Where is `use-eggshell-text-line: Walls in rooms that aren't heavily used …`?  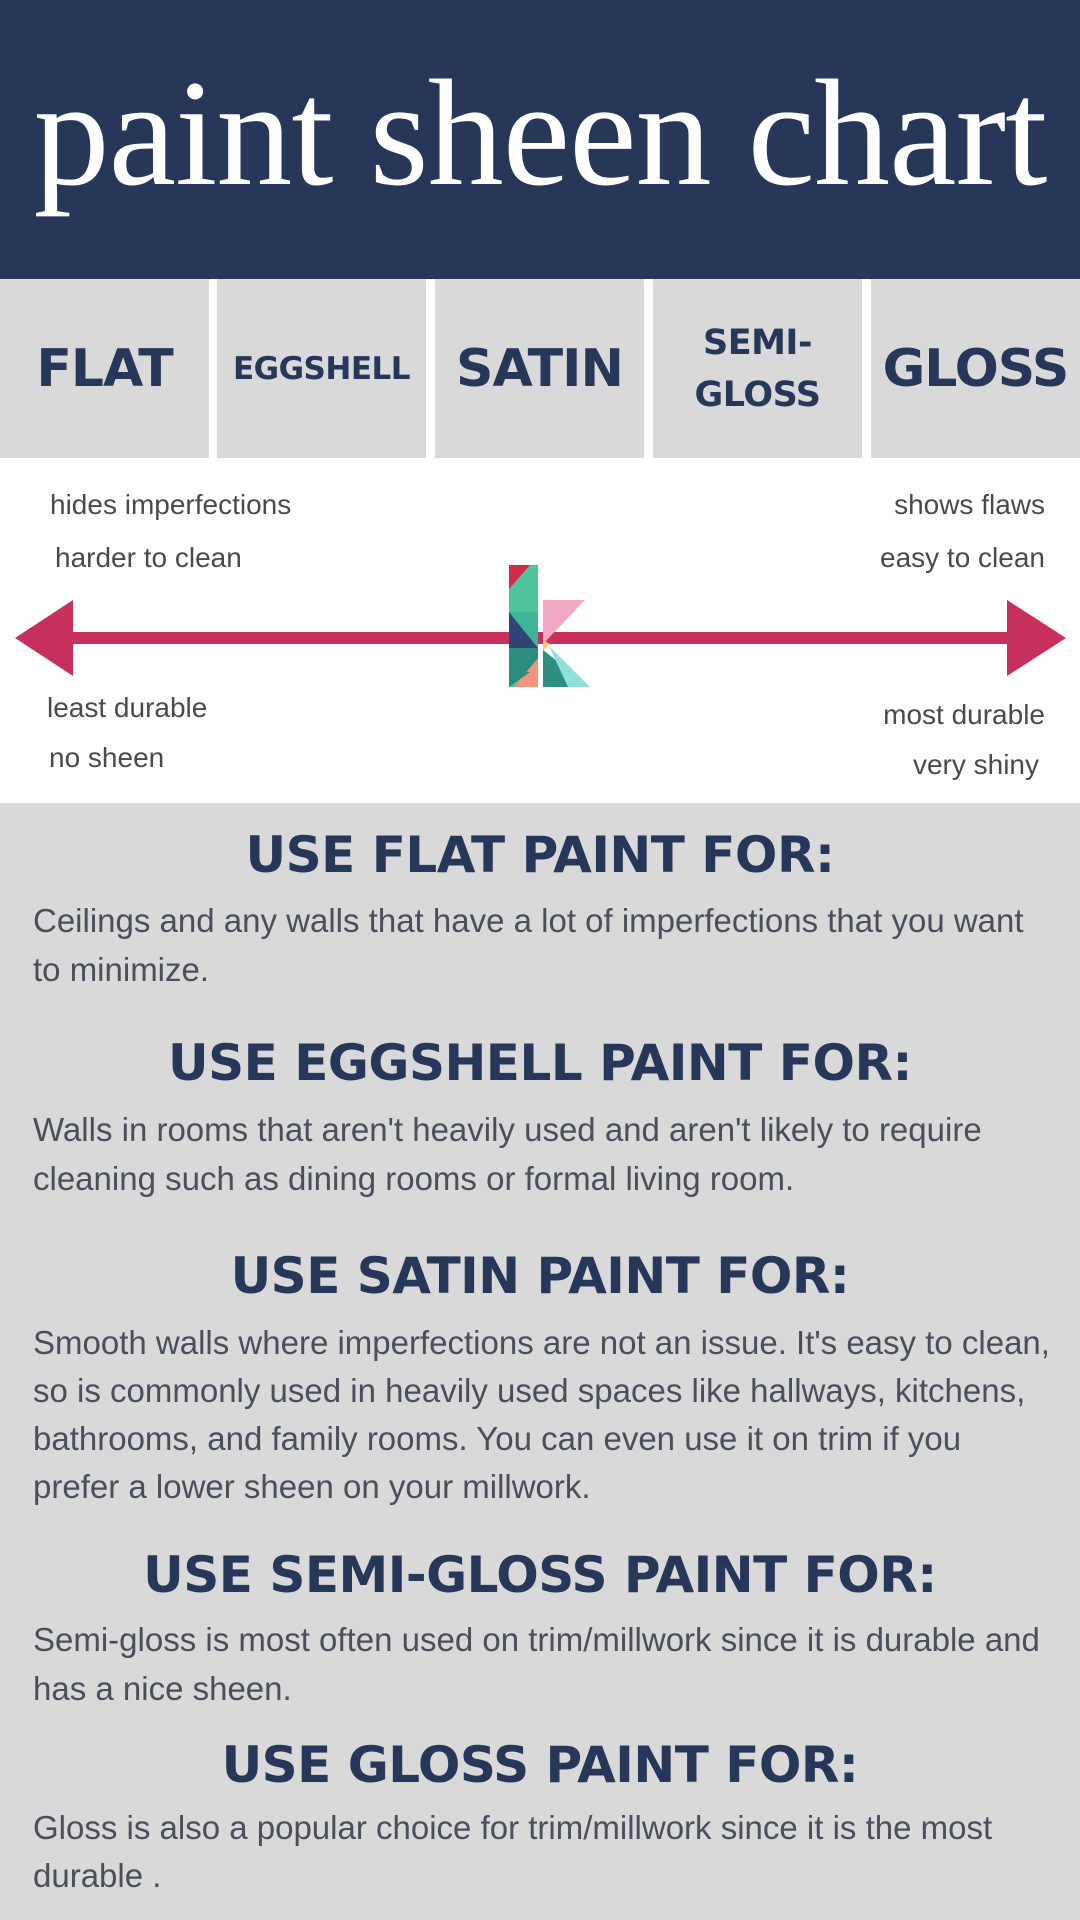 use-eggshell-text-line: Walls in rooms that aren't heavily used … is located at coordinates (507, 1129).